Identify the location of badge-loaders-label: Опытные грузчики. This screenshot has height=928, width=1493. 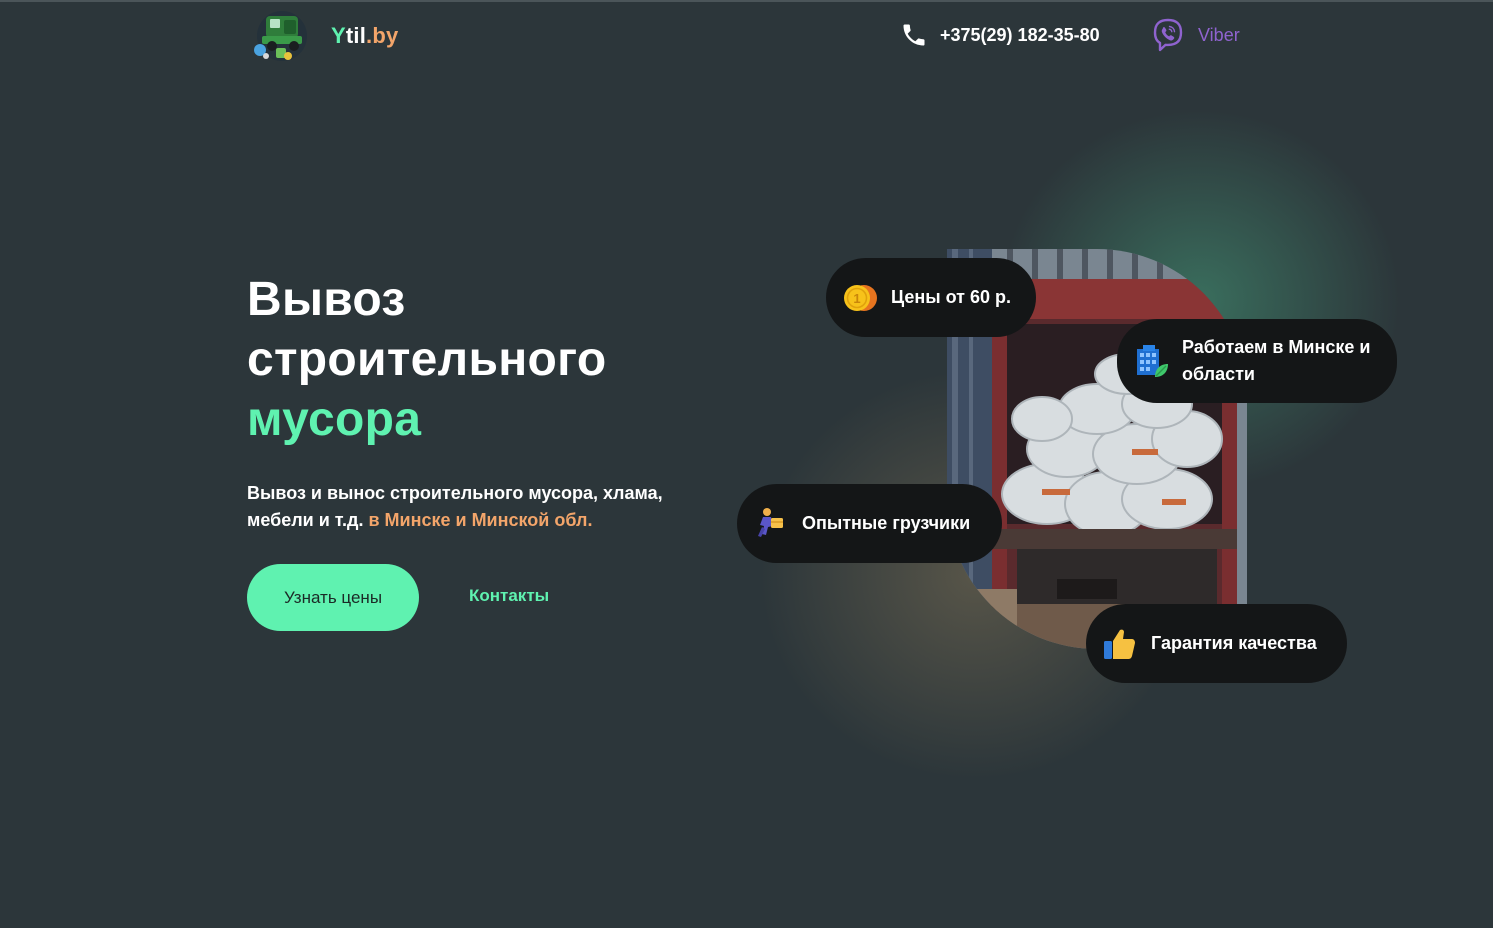
(886, 523).